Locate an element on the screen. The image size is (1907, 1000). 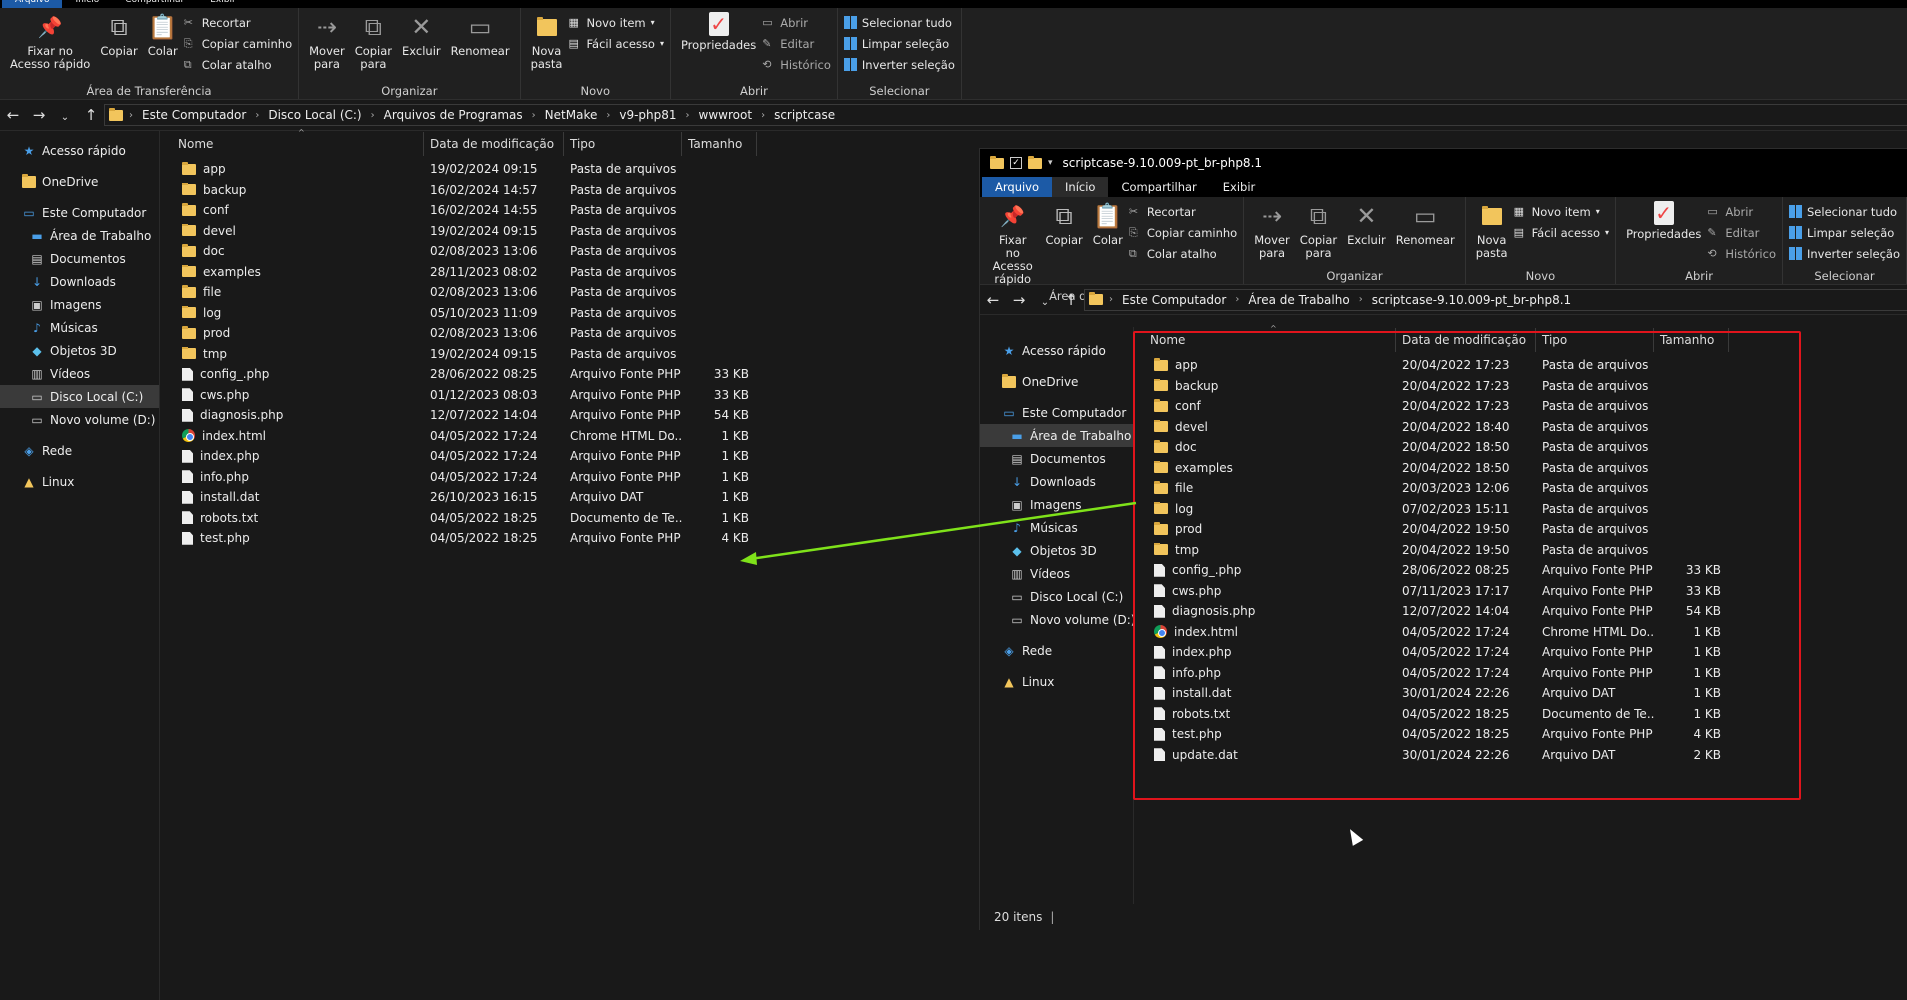
arrow-head is located at coordinates (748, 558).